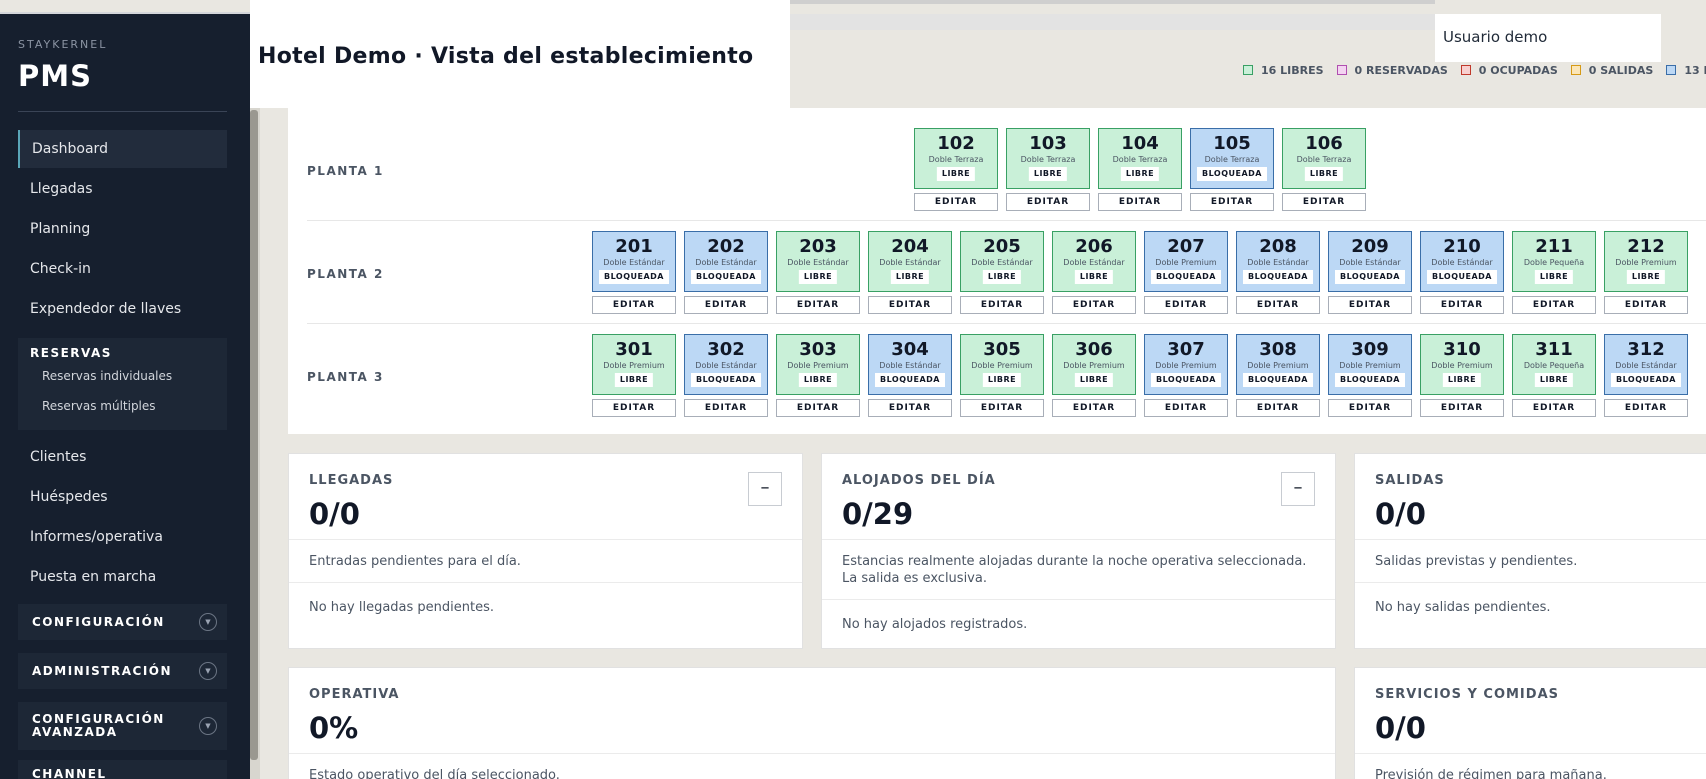  Describe the element at coordinates (726, 246) in the screenshot. I see `room-number: 202` at that location.